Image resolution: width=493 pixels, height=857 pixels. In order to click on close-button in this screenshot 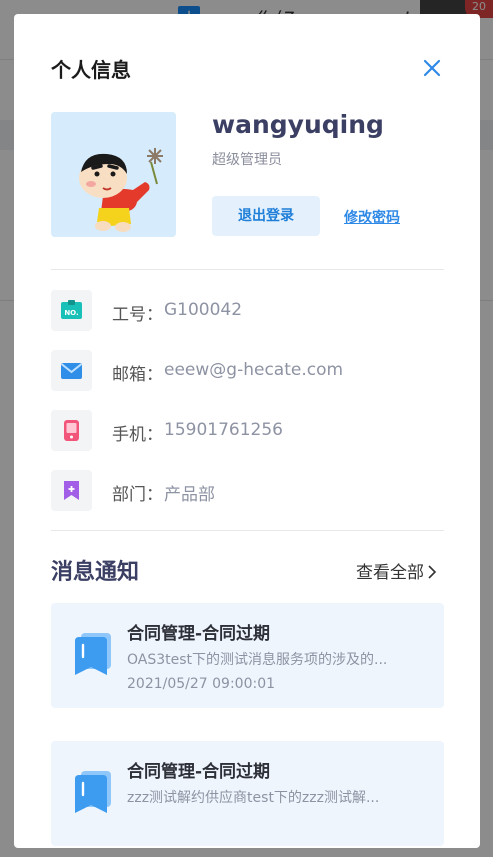, I will do `click(432, 68)`.